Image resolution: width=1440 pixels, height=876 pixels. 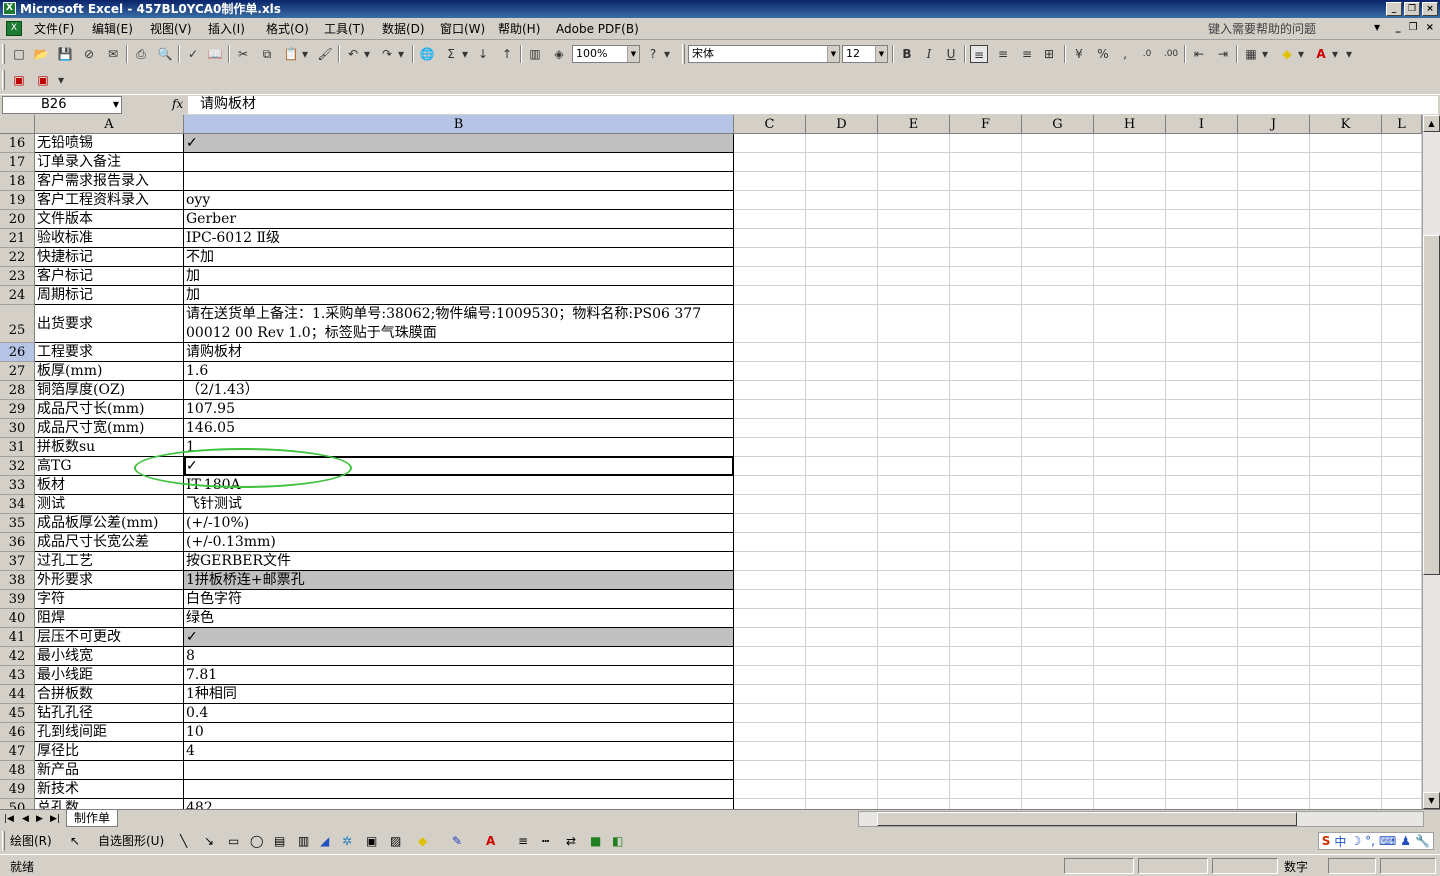 I want to click on next-sheet-icon: ▶, so click(x=39, y=819).